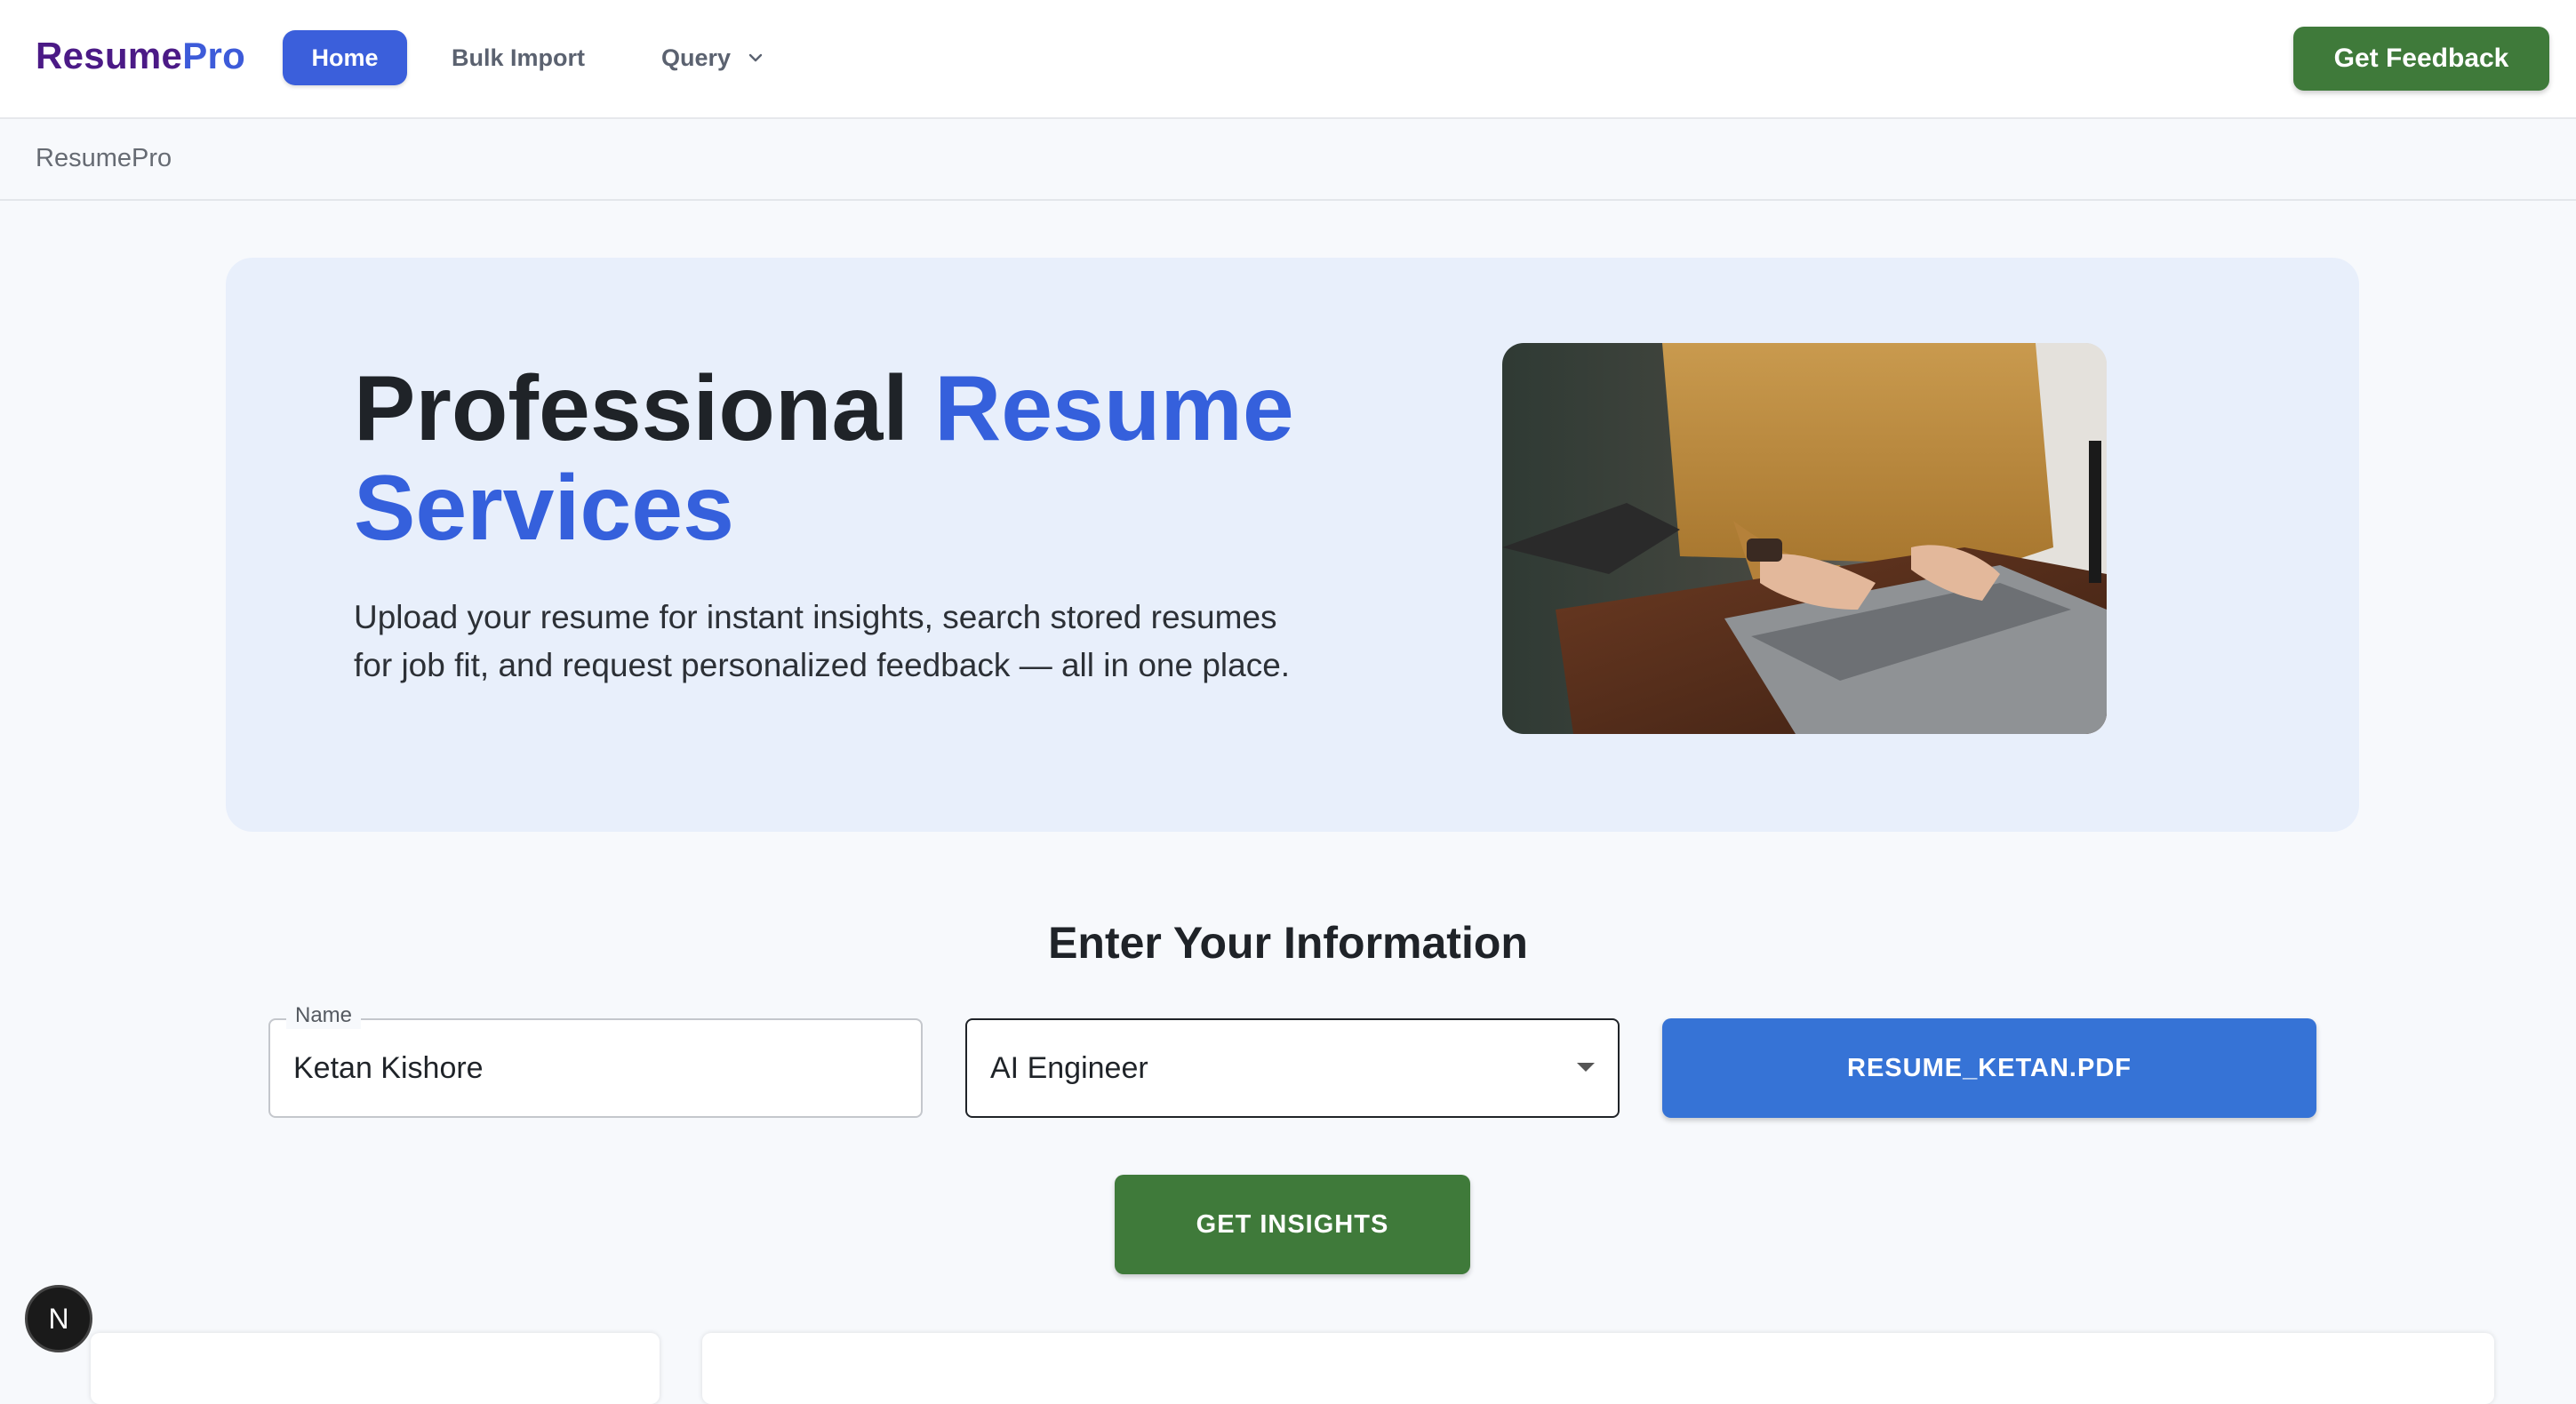  I want to click on brand-logo: ResumePro, so click(140, 56).